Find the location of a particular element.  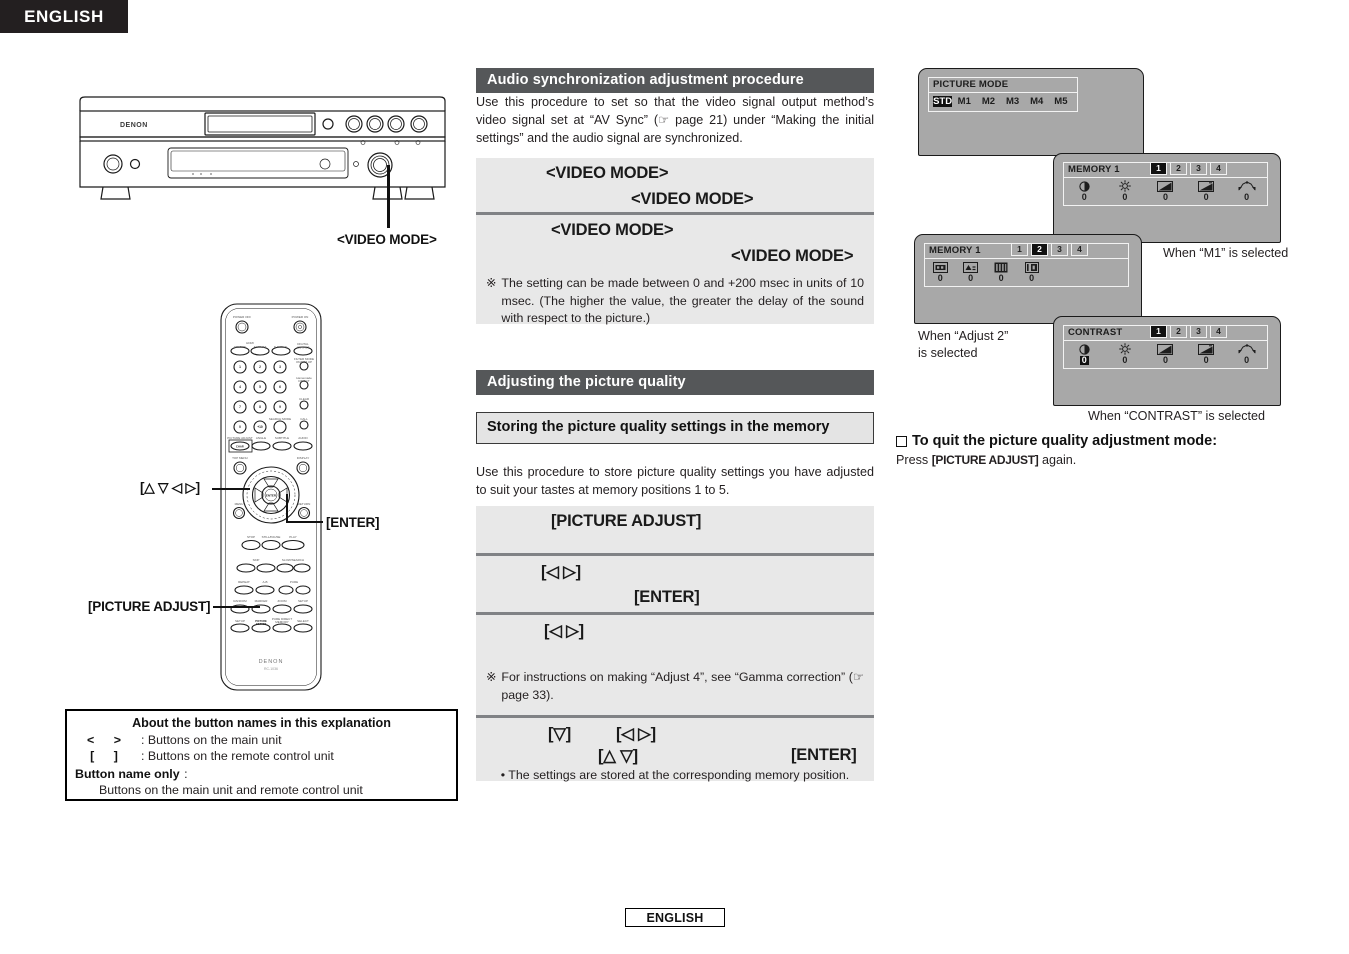

legend-value-remote: : Buttons on the remote control unit is located at coordinates (237, 756).